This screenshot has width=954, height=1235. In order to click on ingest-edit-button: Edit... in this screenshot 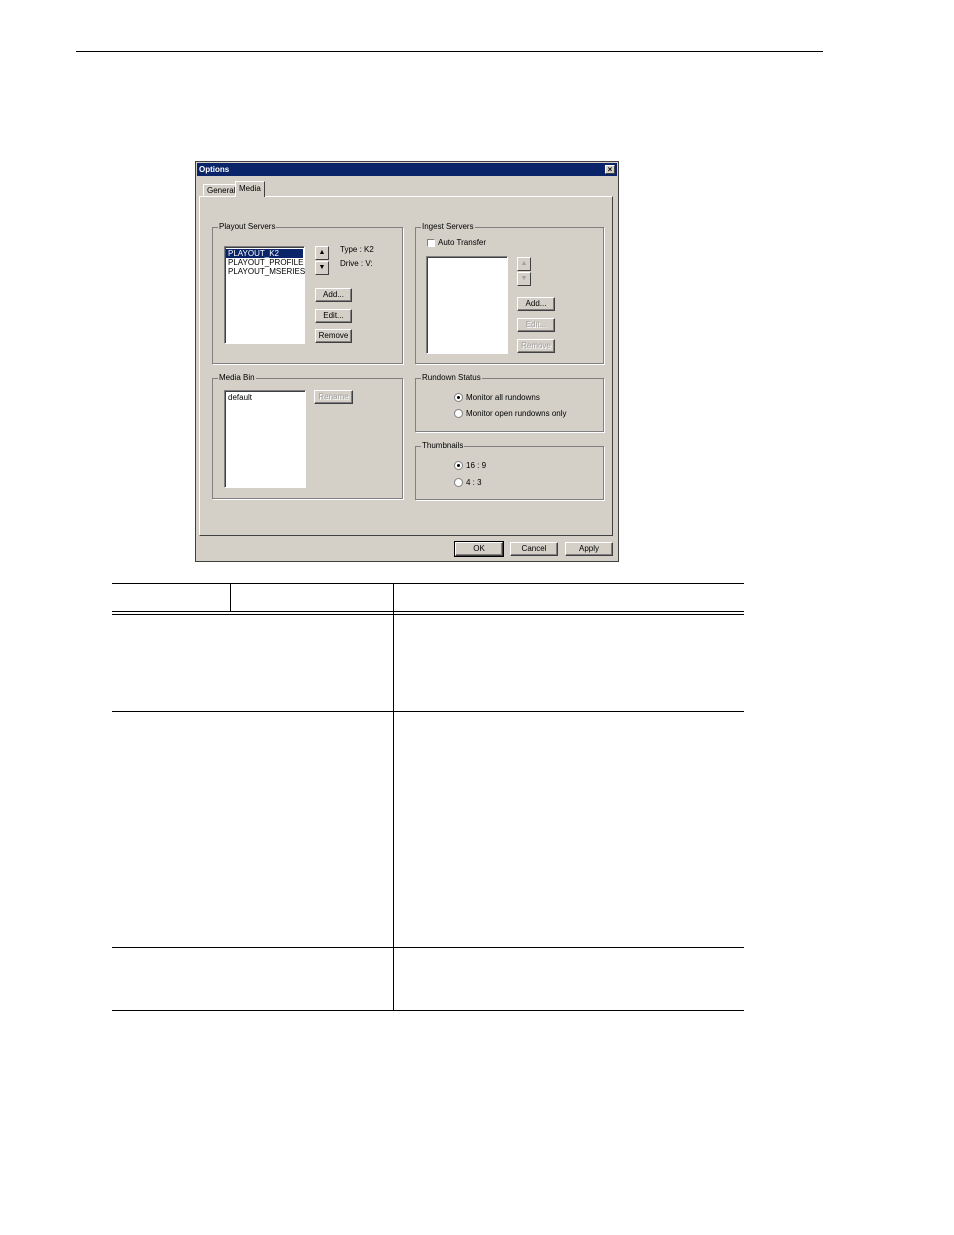, I will do `click(536, 325)`.